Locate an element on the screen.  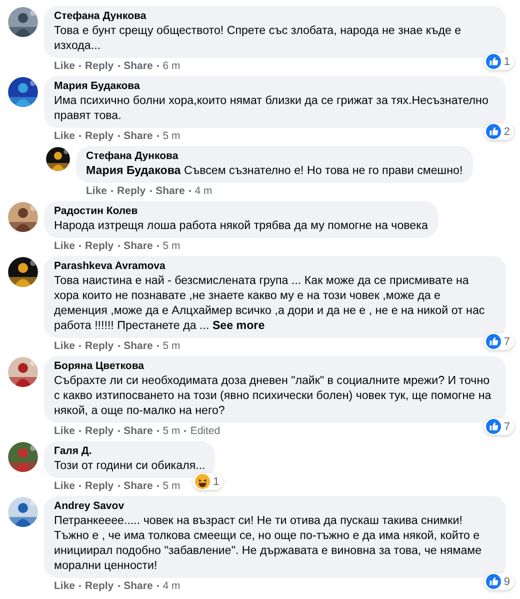
see-more-link: See more is located at coordinates (238, 325).